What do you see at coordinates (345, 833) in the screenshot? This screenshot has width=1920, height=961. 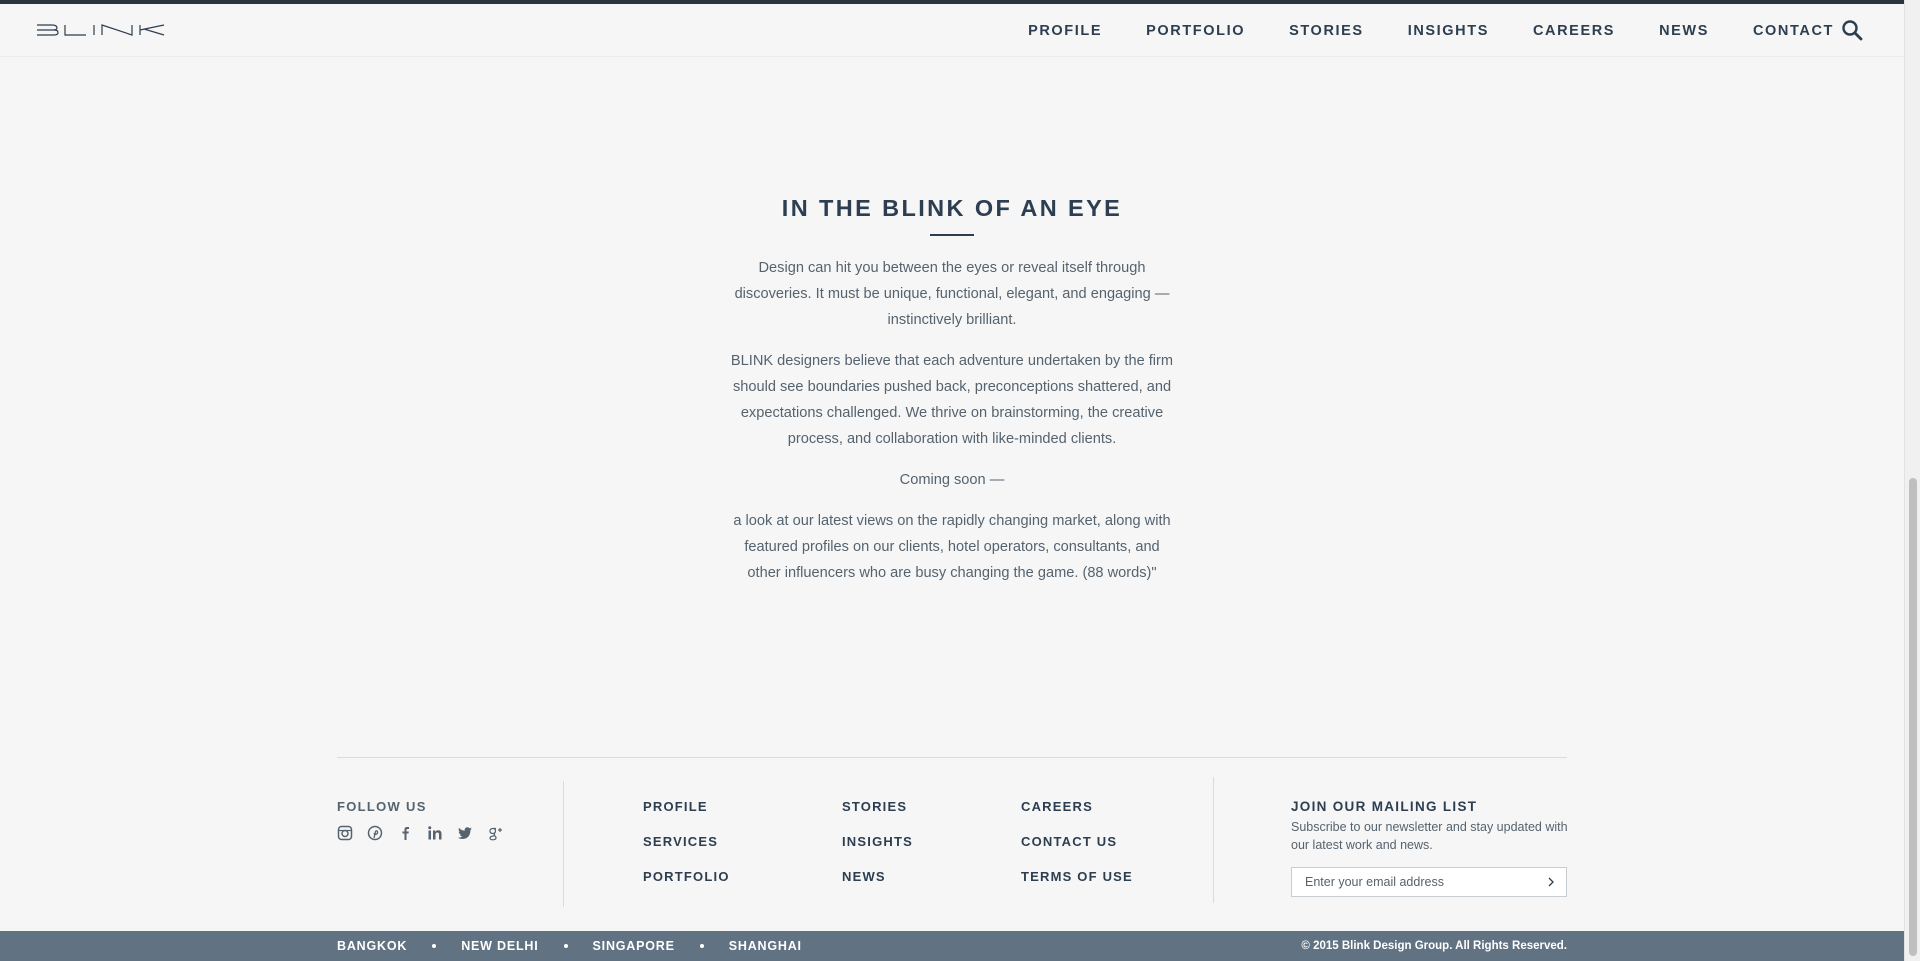 I see `instagram-icon` at bounding box center [345, 833].